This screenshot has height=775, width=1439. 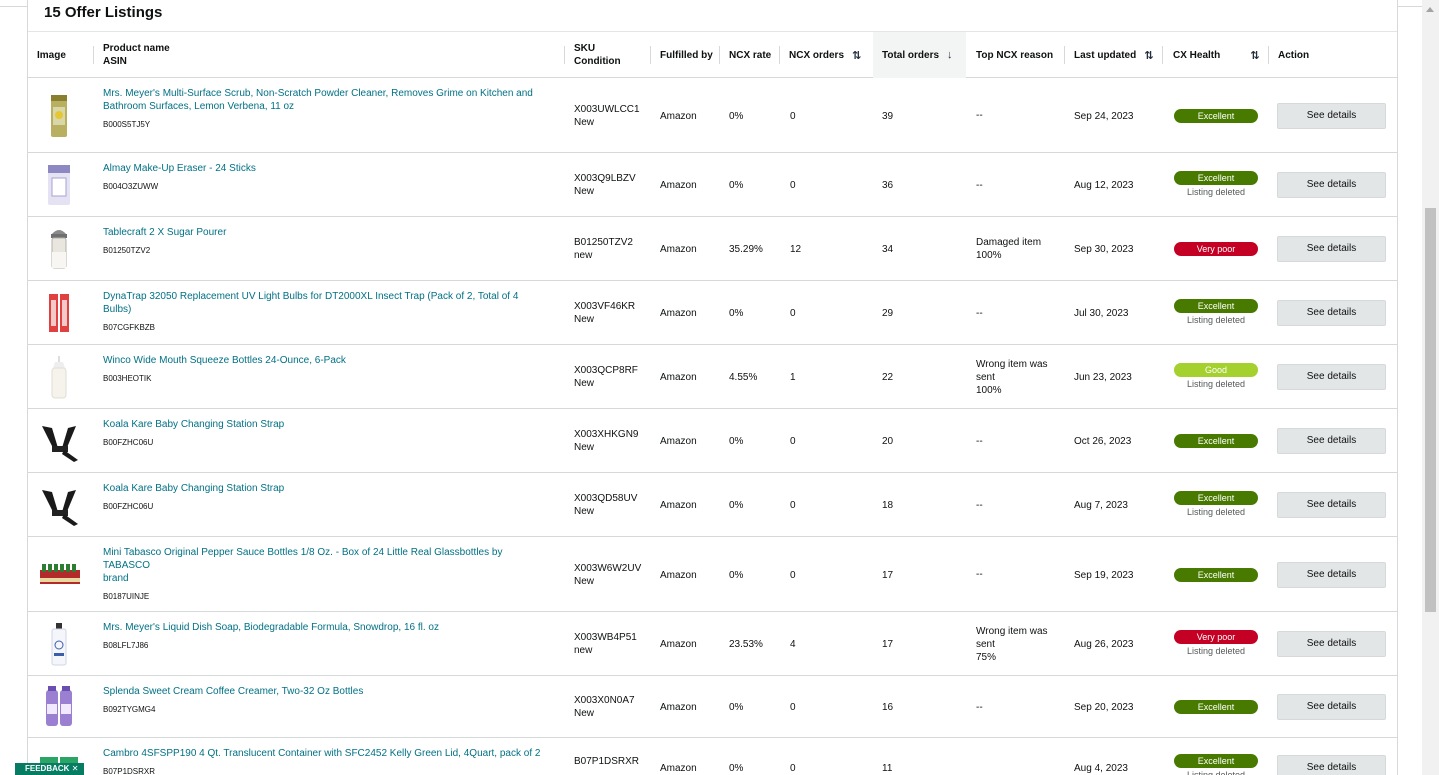 What do you see at coordinates (1216, 55) in the screenshot?
I see `header-cx-health: CX Health ⇅` at bounding box center [1216, 55].